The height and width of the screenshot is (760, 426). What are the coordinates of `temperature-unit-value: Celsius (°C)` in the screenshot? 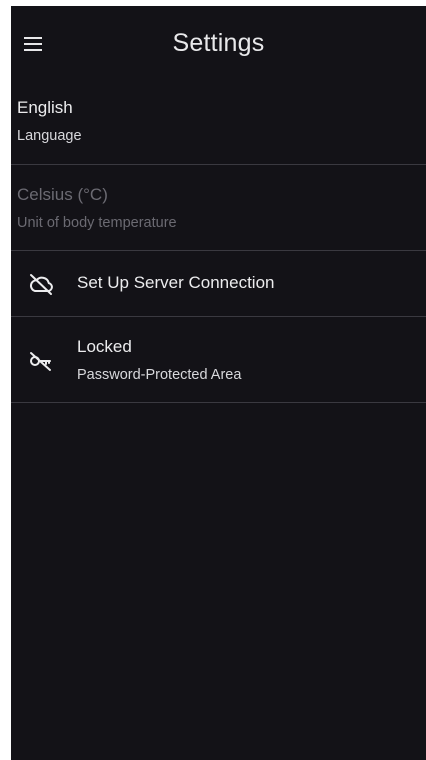 It's located at (62, 194).